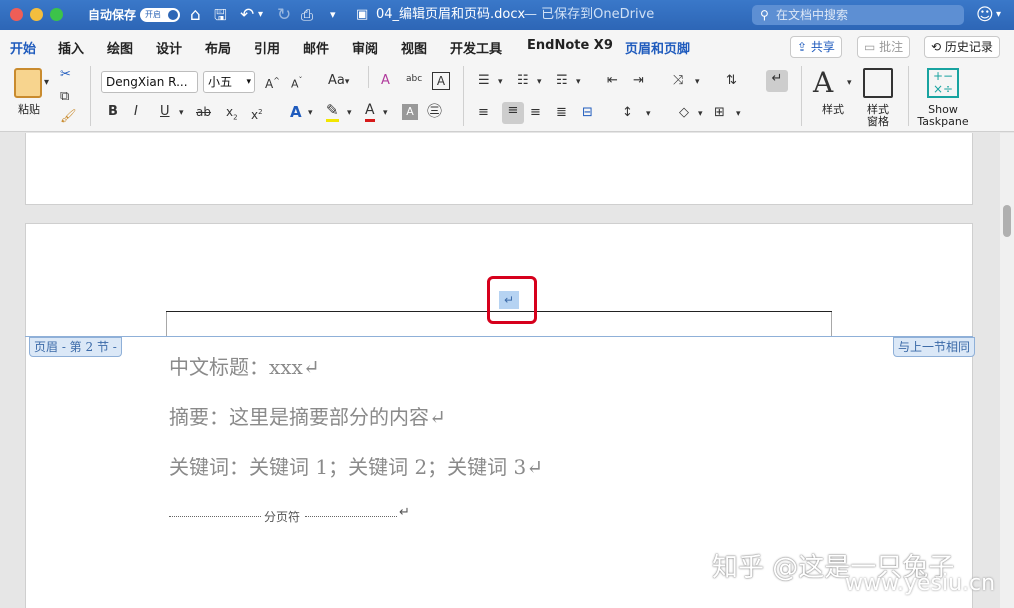 This screenshot has height=608, width=1014. I want to click on font-size-dropdown-icon: ▾, so click(248, 82).